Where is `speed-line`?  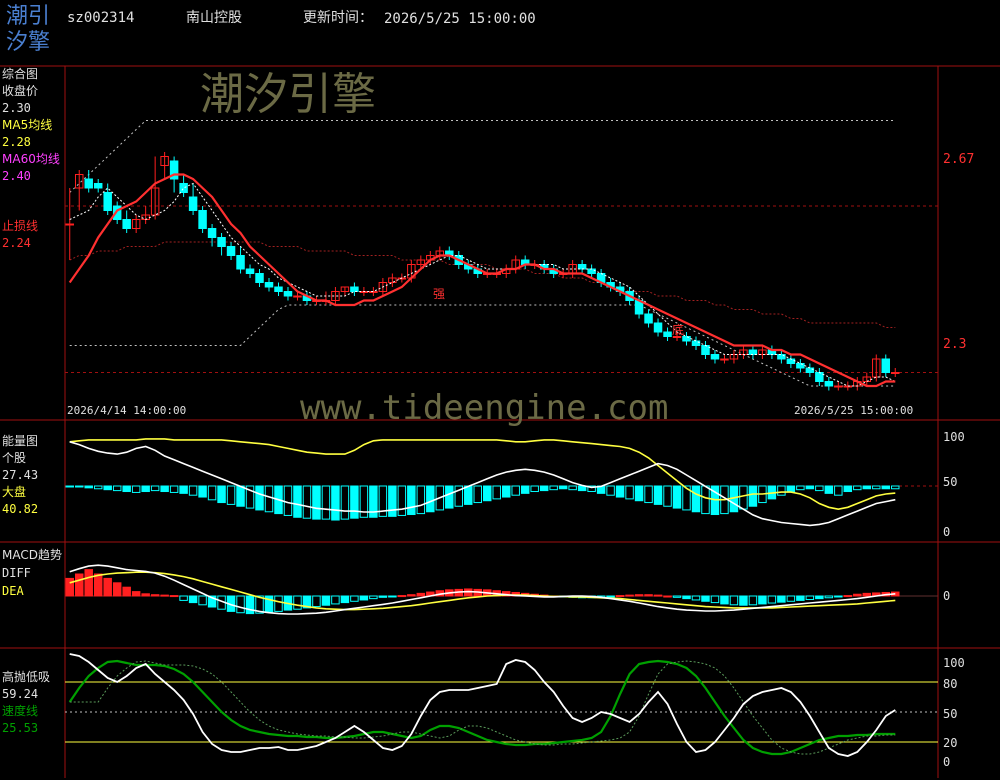
speed-line is located at coordinates (482, 707).